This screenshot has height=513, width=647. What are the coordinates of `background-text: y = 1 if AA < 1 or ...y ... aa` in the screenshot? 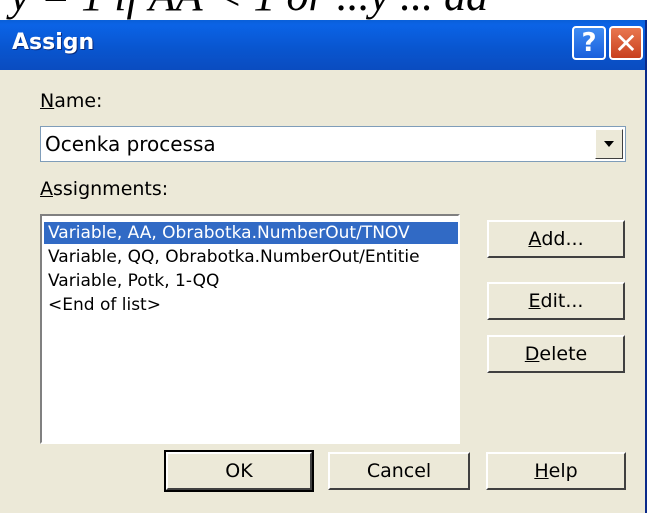 It's located at (249, 10).